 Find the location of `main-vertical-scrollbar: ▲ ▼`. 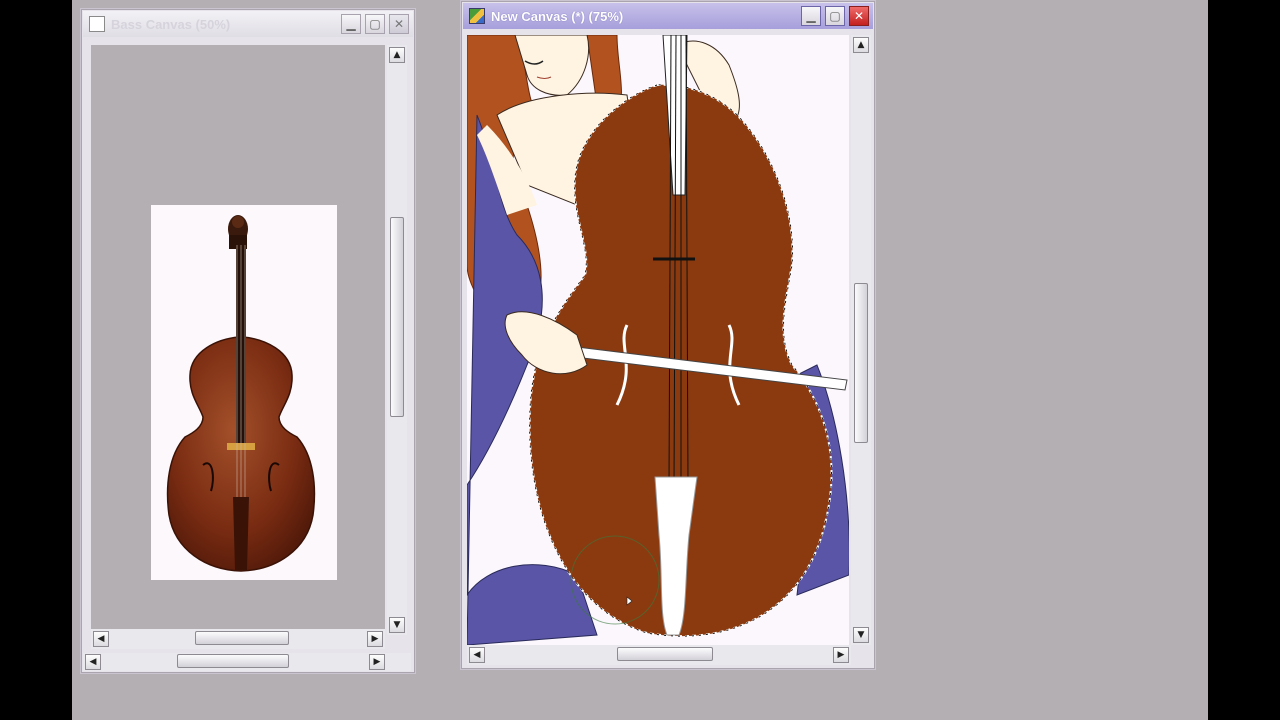

main-vertical-scrollbar: ▲ ▼ is located at coordinates (861, 340).